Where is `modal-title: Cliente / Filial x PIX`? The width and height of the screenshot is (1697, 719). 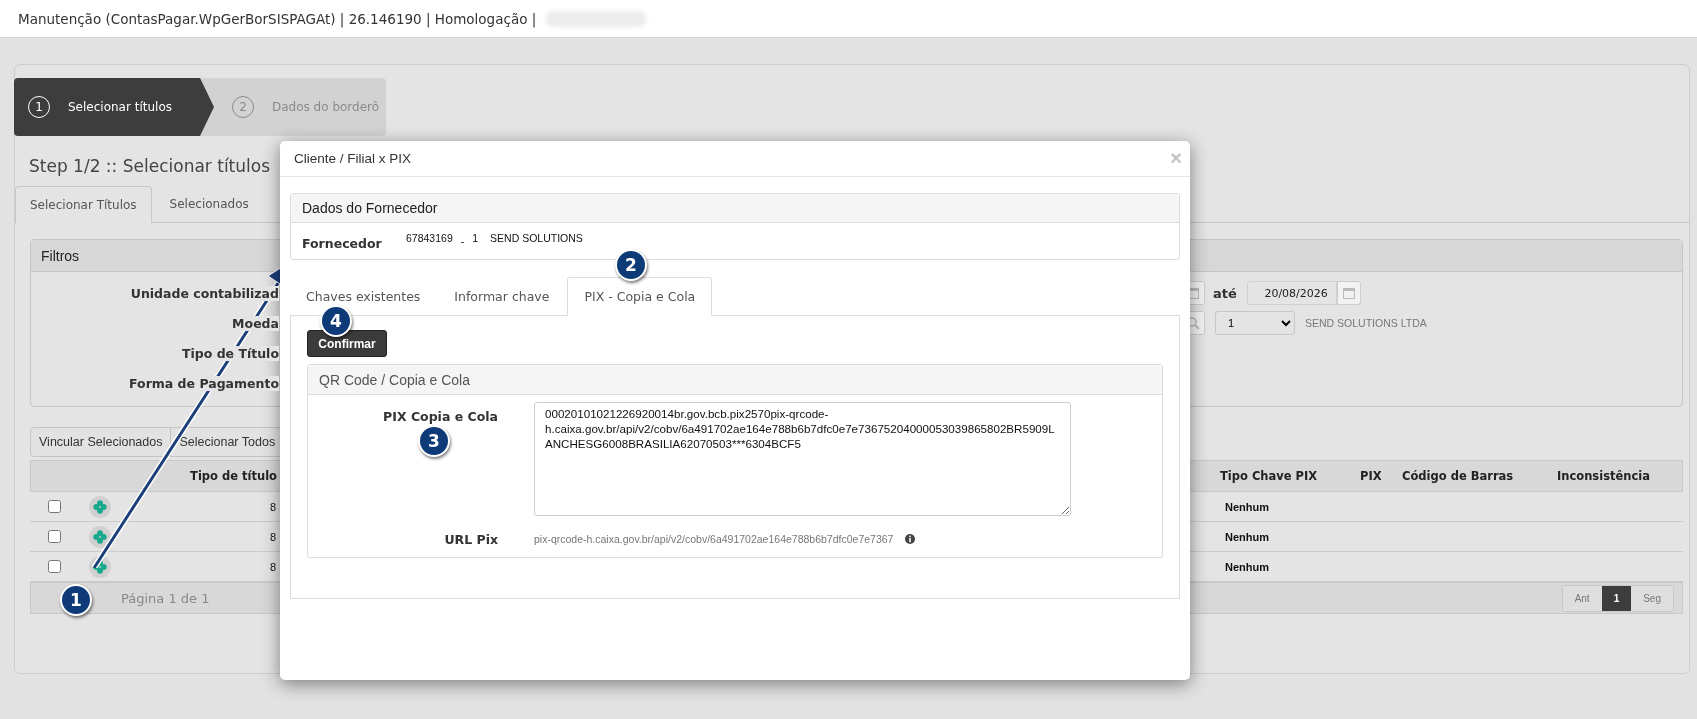 modal-title: Cliente / Filial x PIX is located at coordinates (353, 158).